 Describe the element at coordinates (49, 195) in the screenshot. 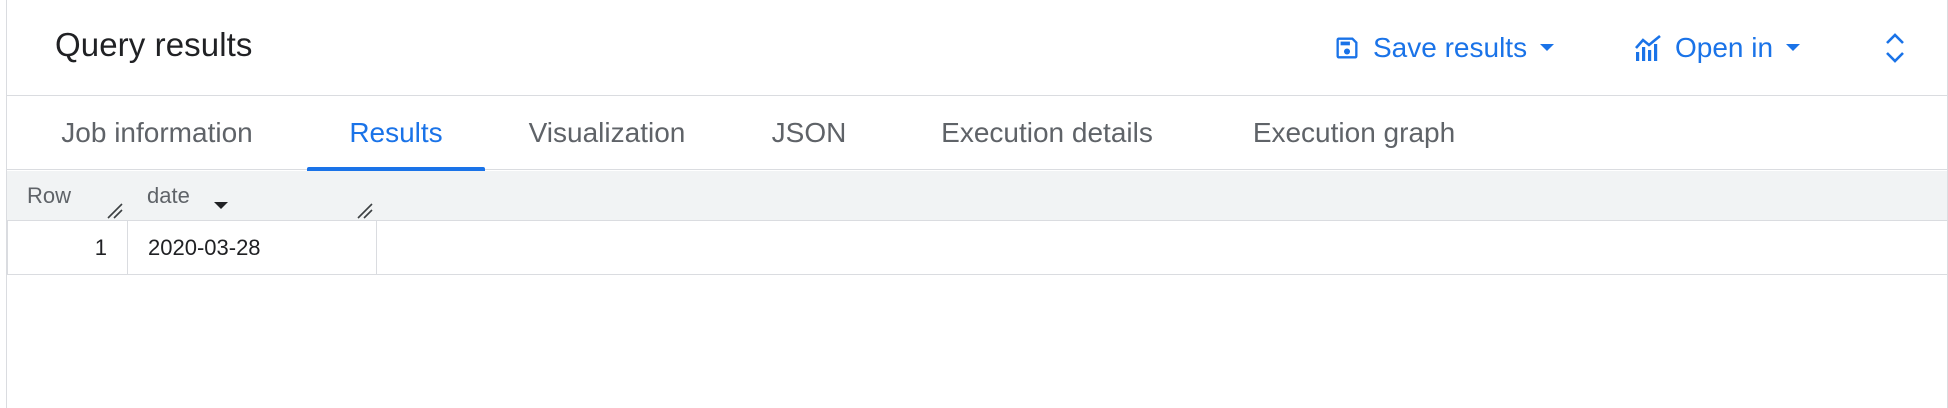

I see `column-label-row: Row` at that location.